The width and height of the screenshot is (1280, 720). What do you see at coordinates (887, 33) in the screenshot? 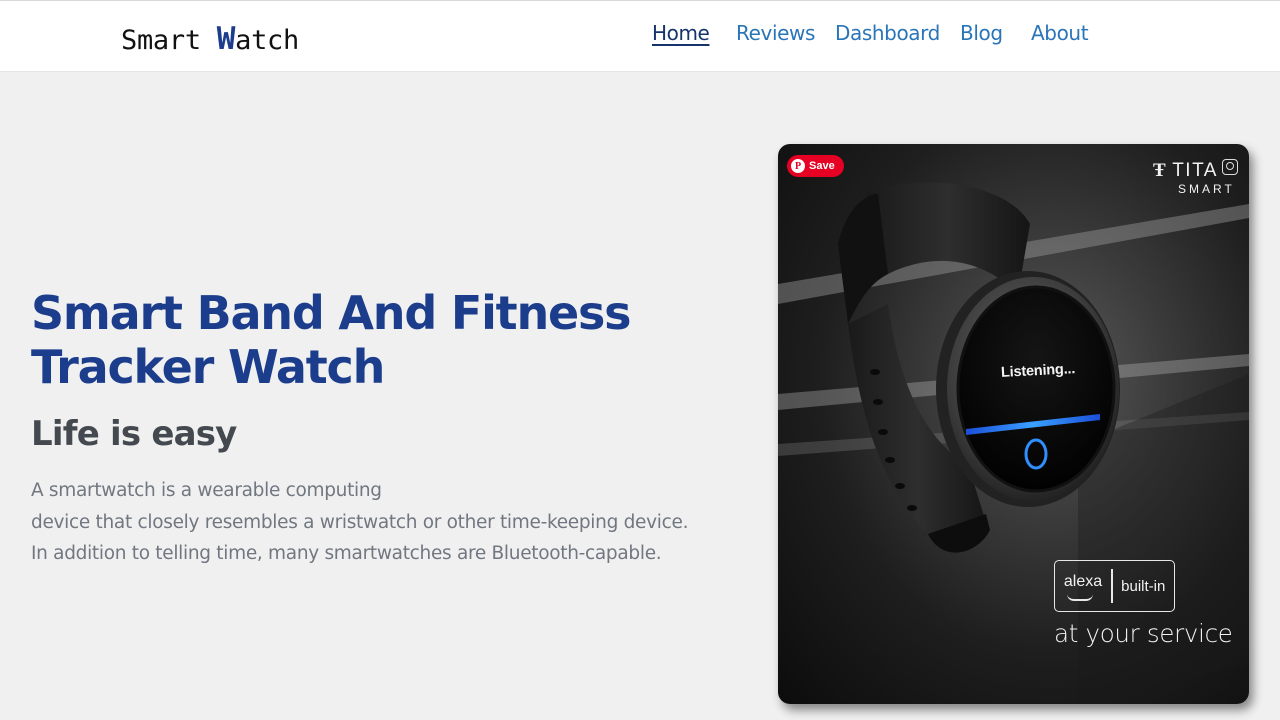
I see `nav-dashboard-link: Dashboard` at bounding box center [887, 33].